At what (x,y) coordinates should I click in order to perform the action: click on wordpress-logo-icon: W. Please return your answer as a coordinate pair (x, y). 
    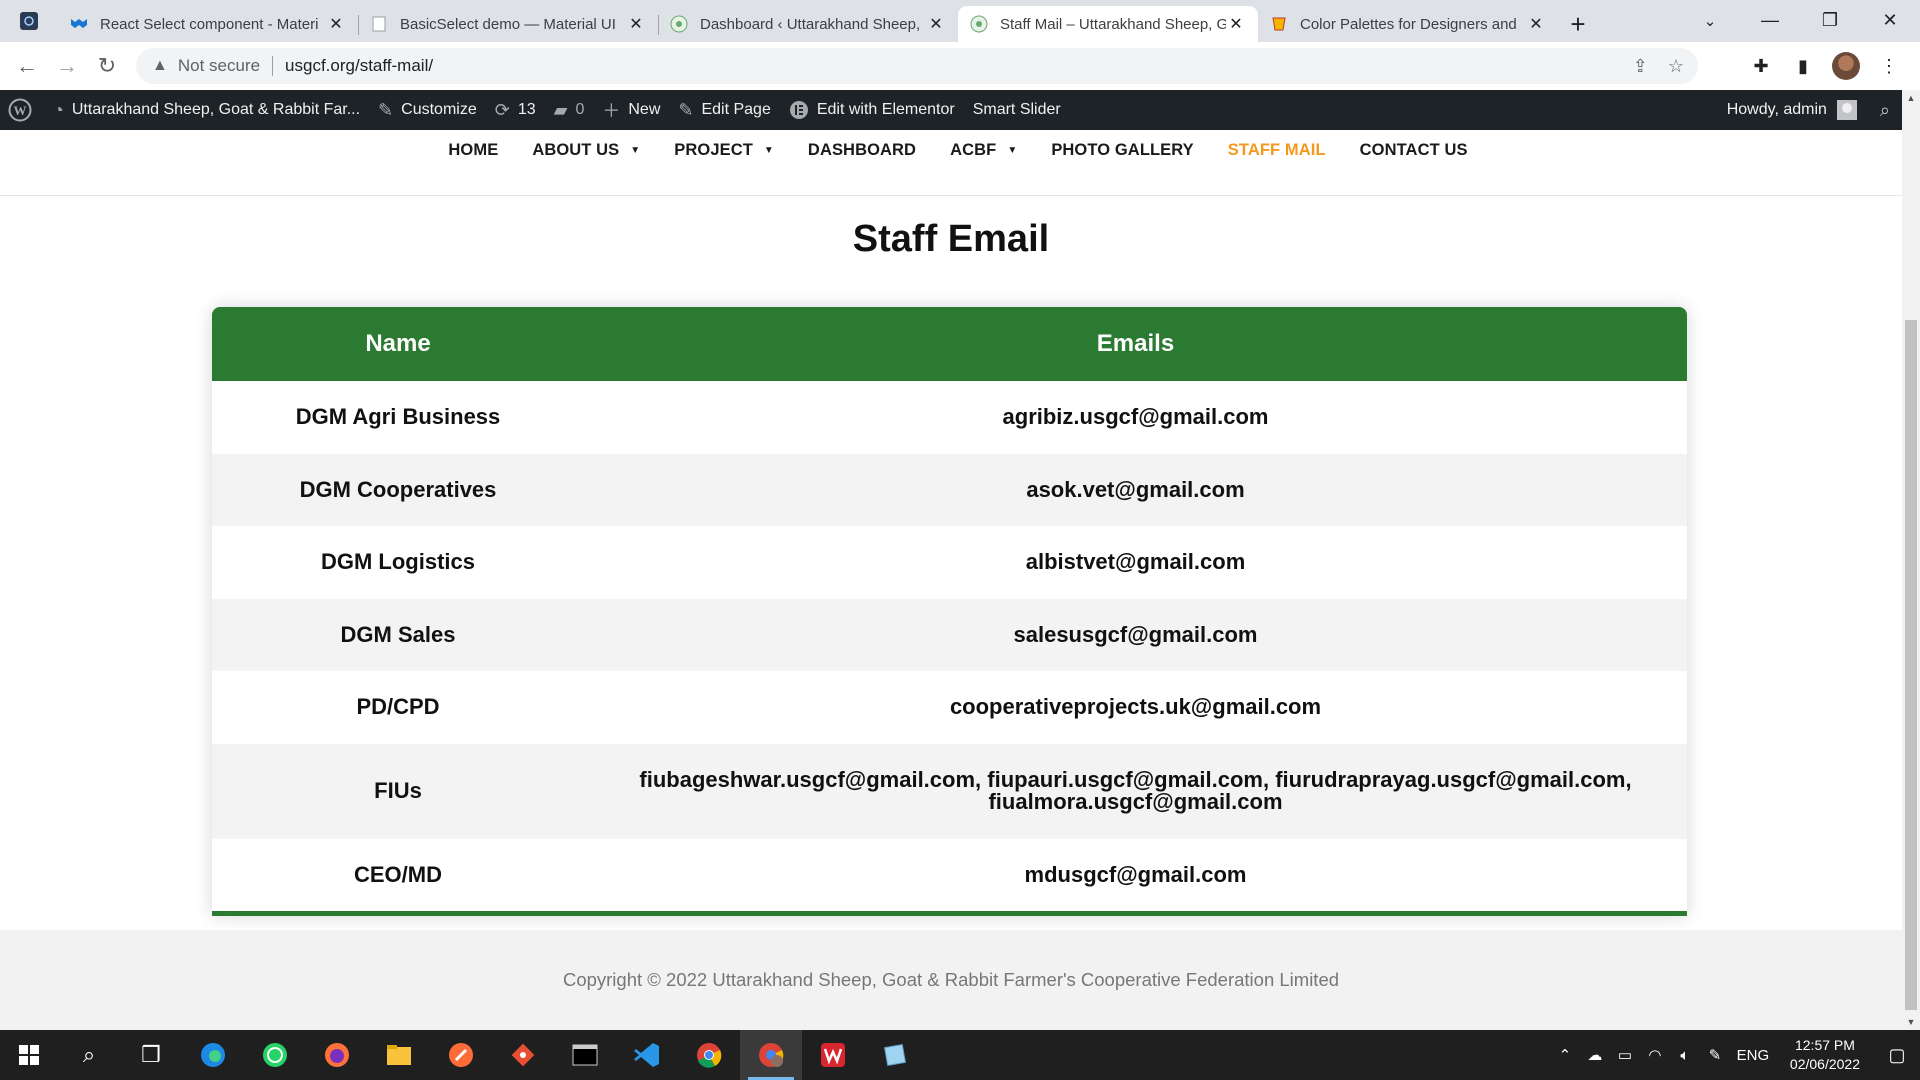
    Looking at the image, I should click on (22, 110).